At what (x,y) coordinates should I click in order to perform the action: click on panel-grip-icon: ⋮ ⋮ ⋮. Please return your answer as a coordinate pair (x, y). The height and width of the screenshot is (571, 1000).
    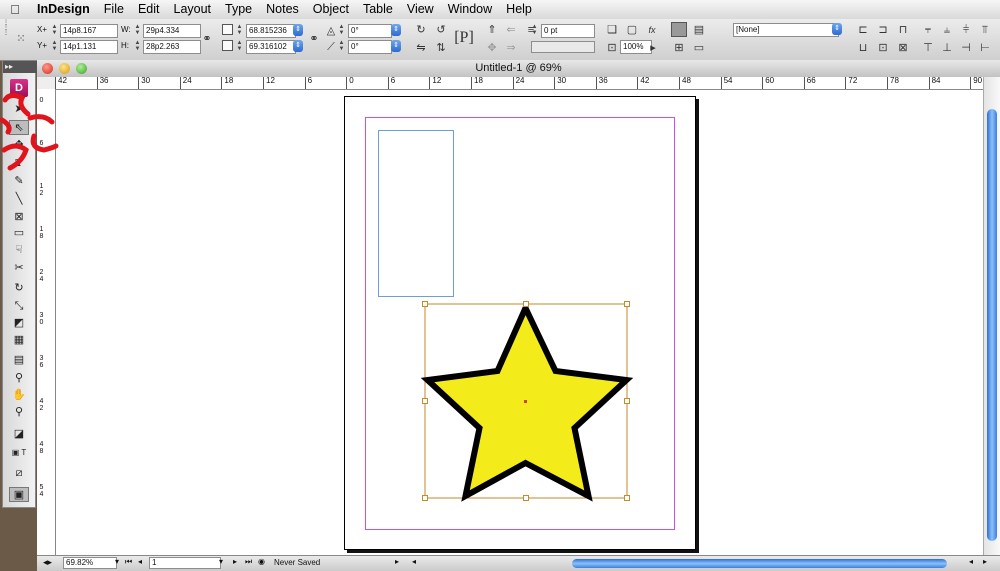
    Looking at the image, I should click on (6, 38).